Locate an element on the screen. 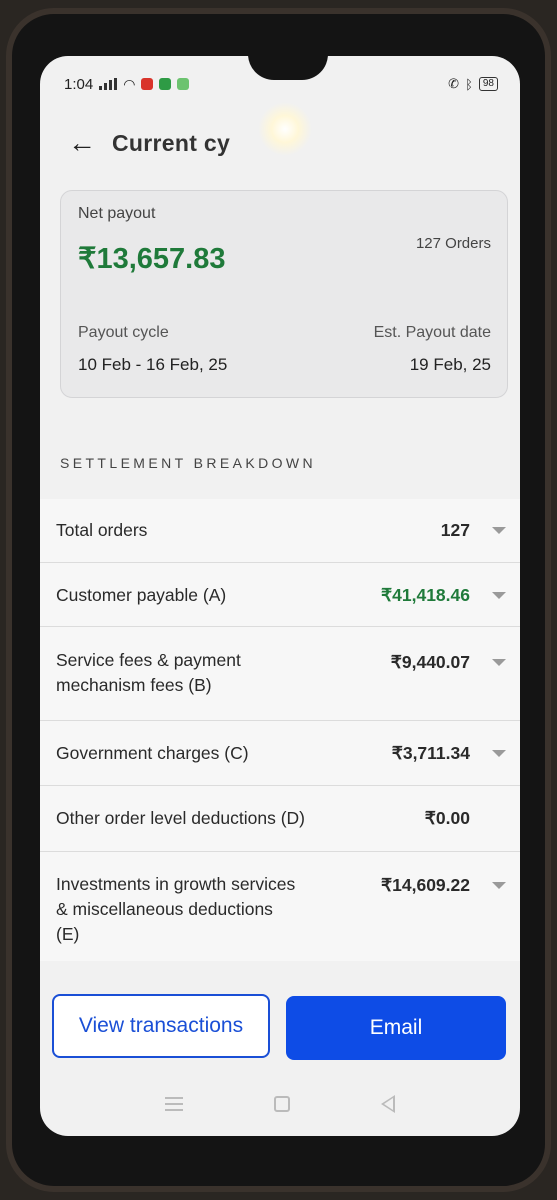 This screenshot has height=1200, width=557. home-icon is located at coordinates (281, 1104).